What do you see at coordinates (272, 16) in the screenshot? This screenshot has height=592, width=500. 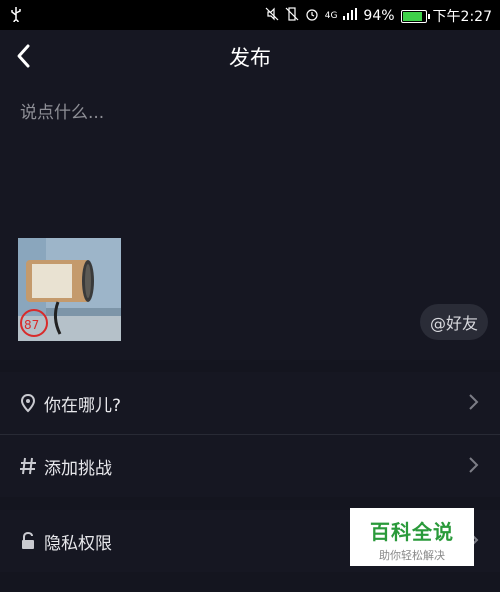 I see `mute-icon` at bounding box center [272, 16].